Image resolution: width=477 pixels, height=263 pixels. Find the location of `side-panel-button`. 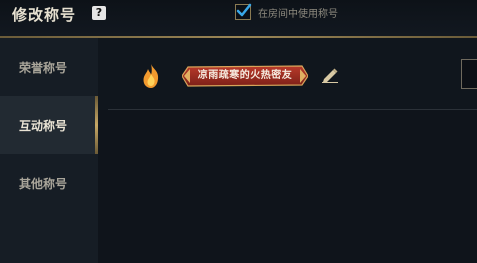

side-panel-button is located at coordinates (469, 74).